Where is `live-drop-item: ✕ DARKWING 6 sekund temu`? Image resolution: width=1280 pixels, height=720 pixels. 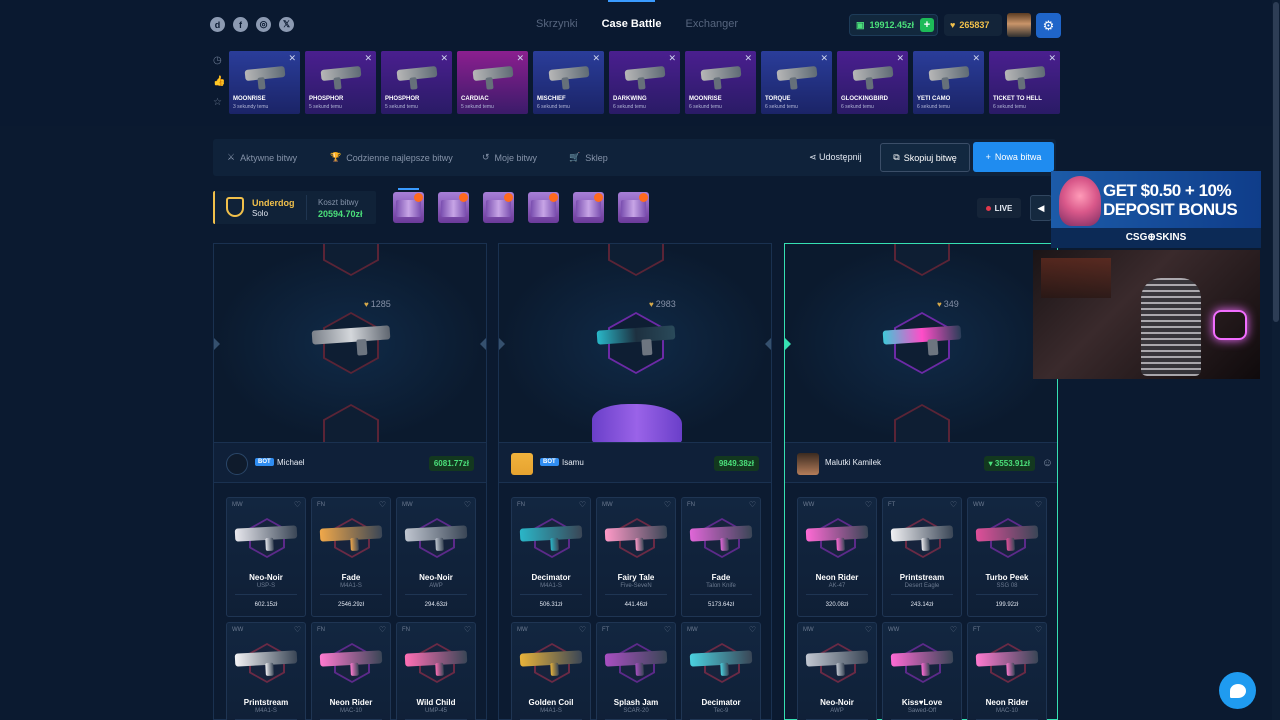 live-drop-item: ✕ DARKWING 6 sekund temu is located at coordinates (644, 82).